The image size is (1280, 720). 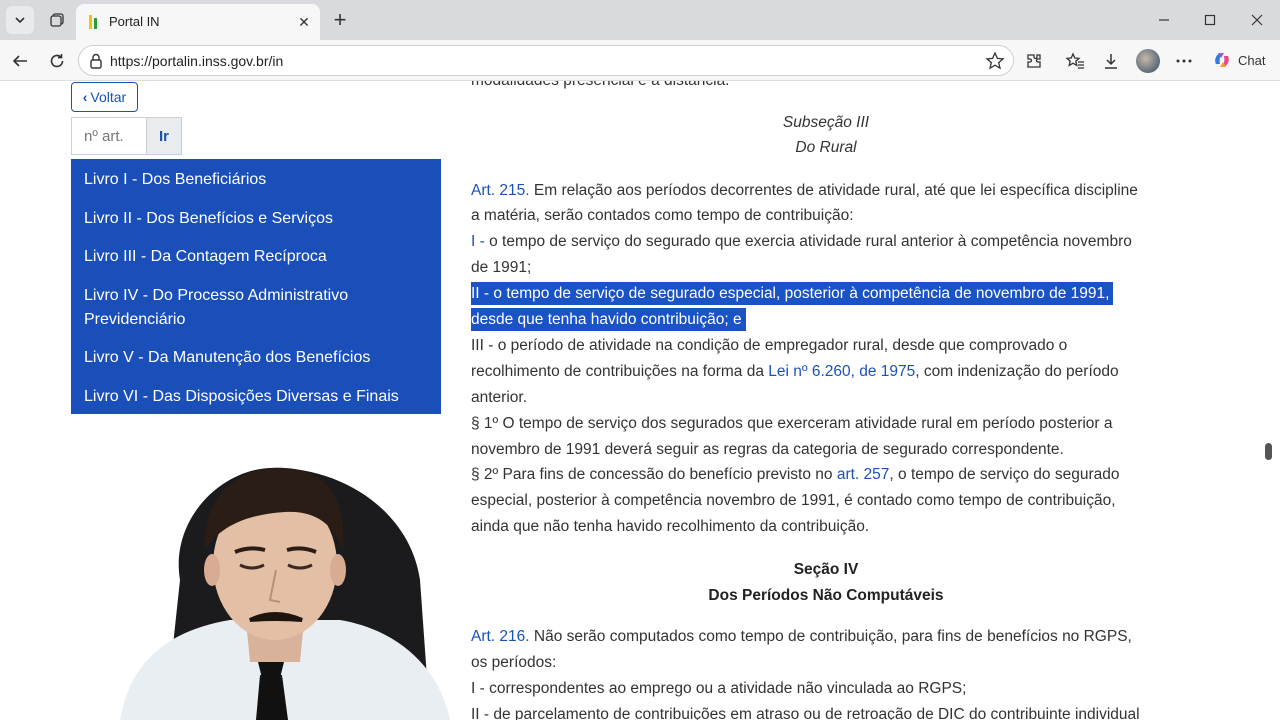 What do you see at coordinates (841, 371) in the screenshot?
I see `lei-6260-link: Lei nº 6.260, de 1975` at bounding box center [841, 371].